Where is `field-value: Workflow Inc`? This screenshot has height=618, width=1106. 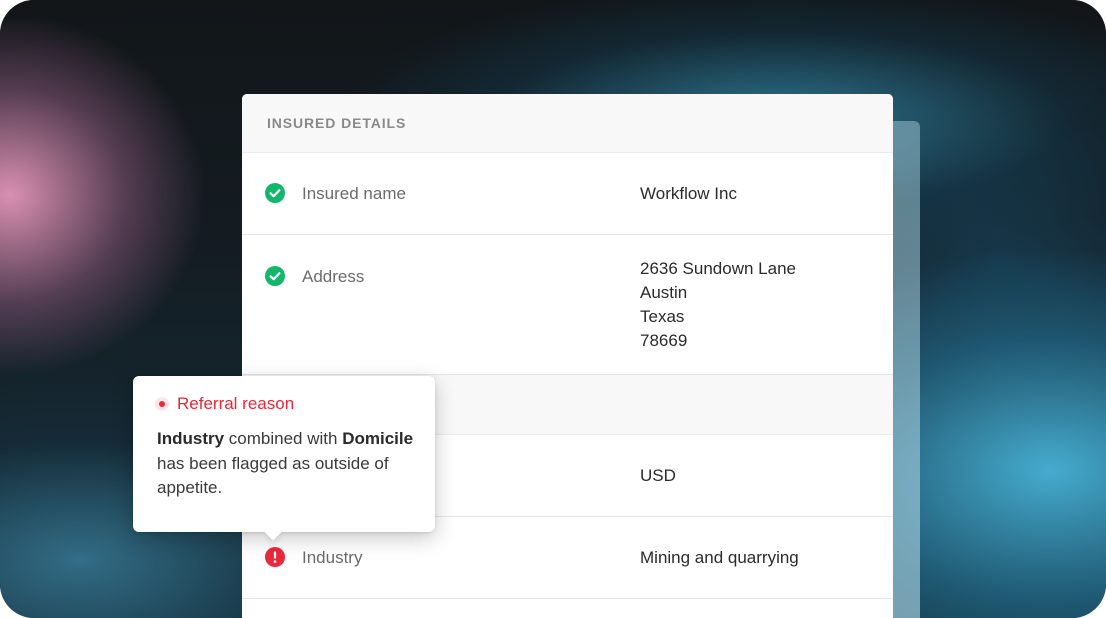 field-value: Workflow Inc is located at coordinates (688, 193).